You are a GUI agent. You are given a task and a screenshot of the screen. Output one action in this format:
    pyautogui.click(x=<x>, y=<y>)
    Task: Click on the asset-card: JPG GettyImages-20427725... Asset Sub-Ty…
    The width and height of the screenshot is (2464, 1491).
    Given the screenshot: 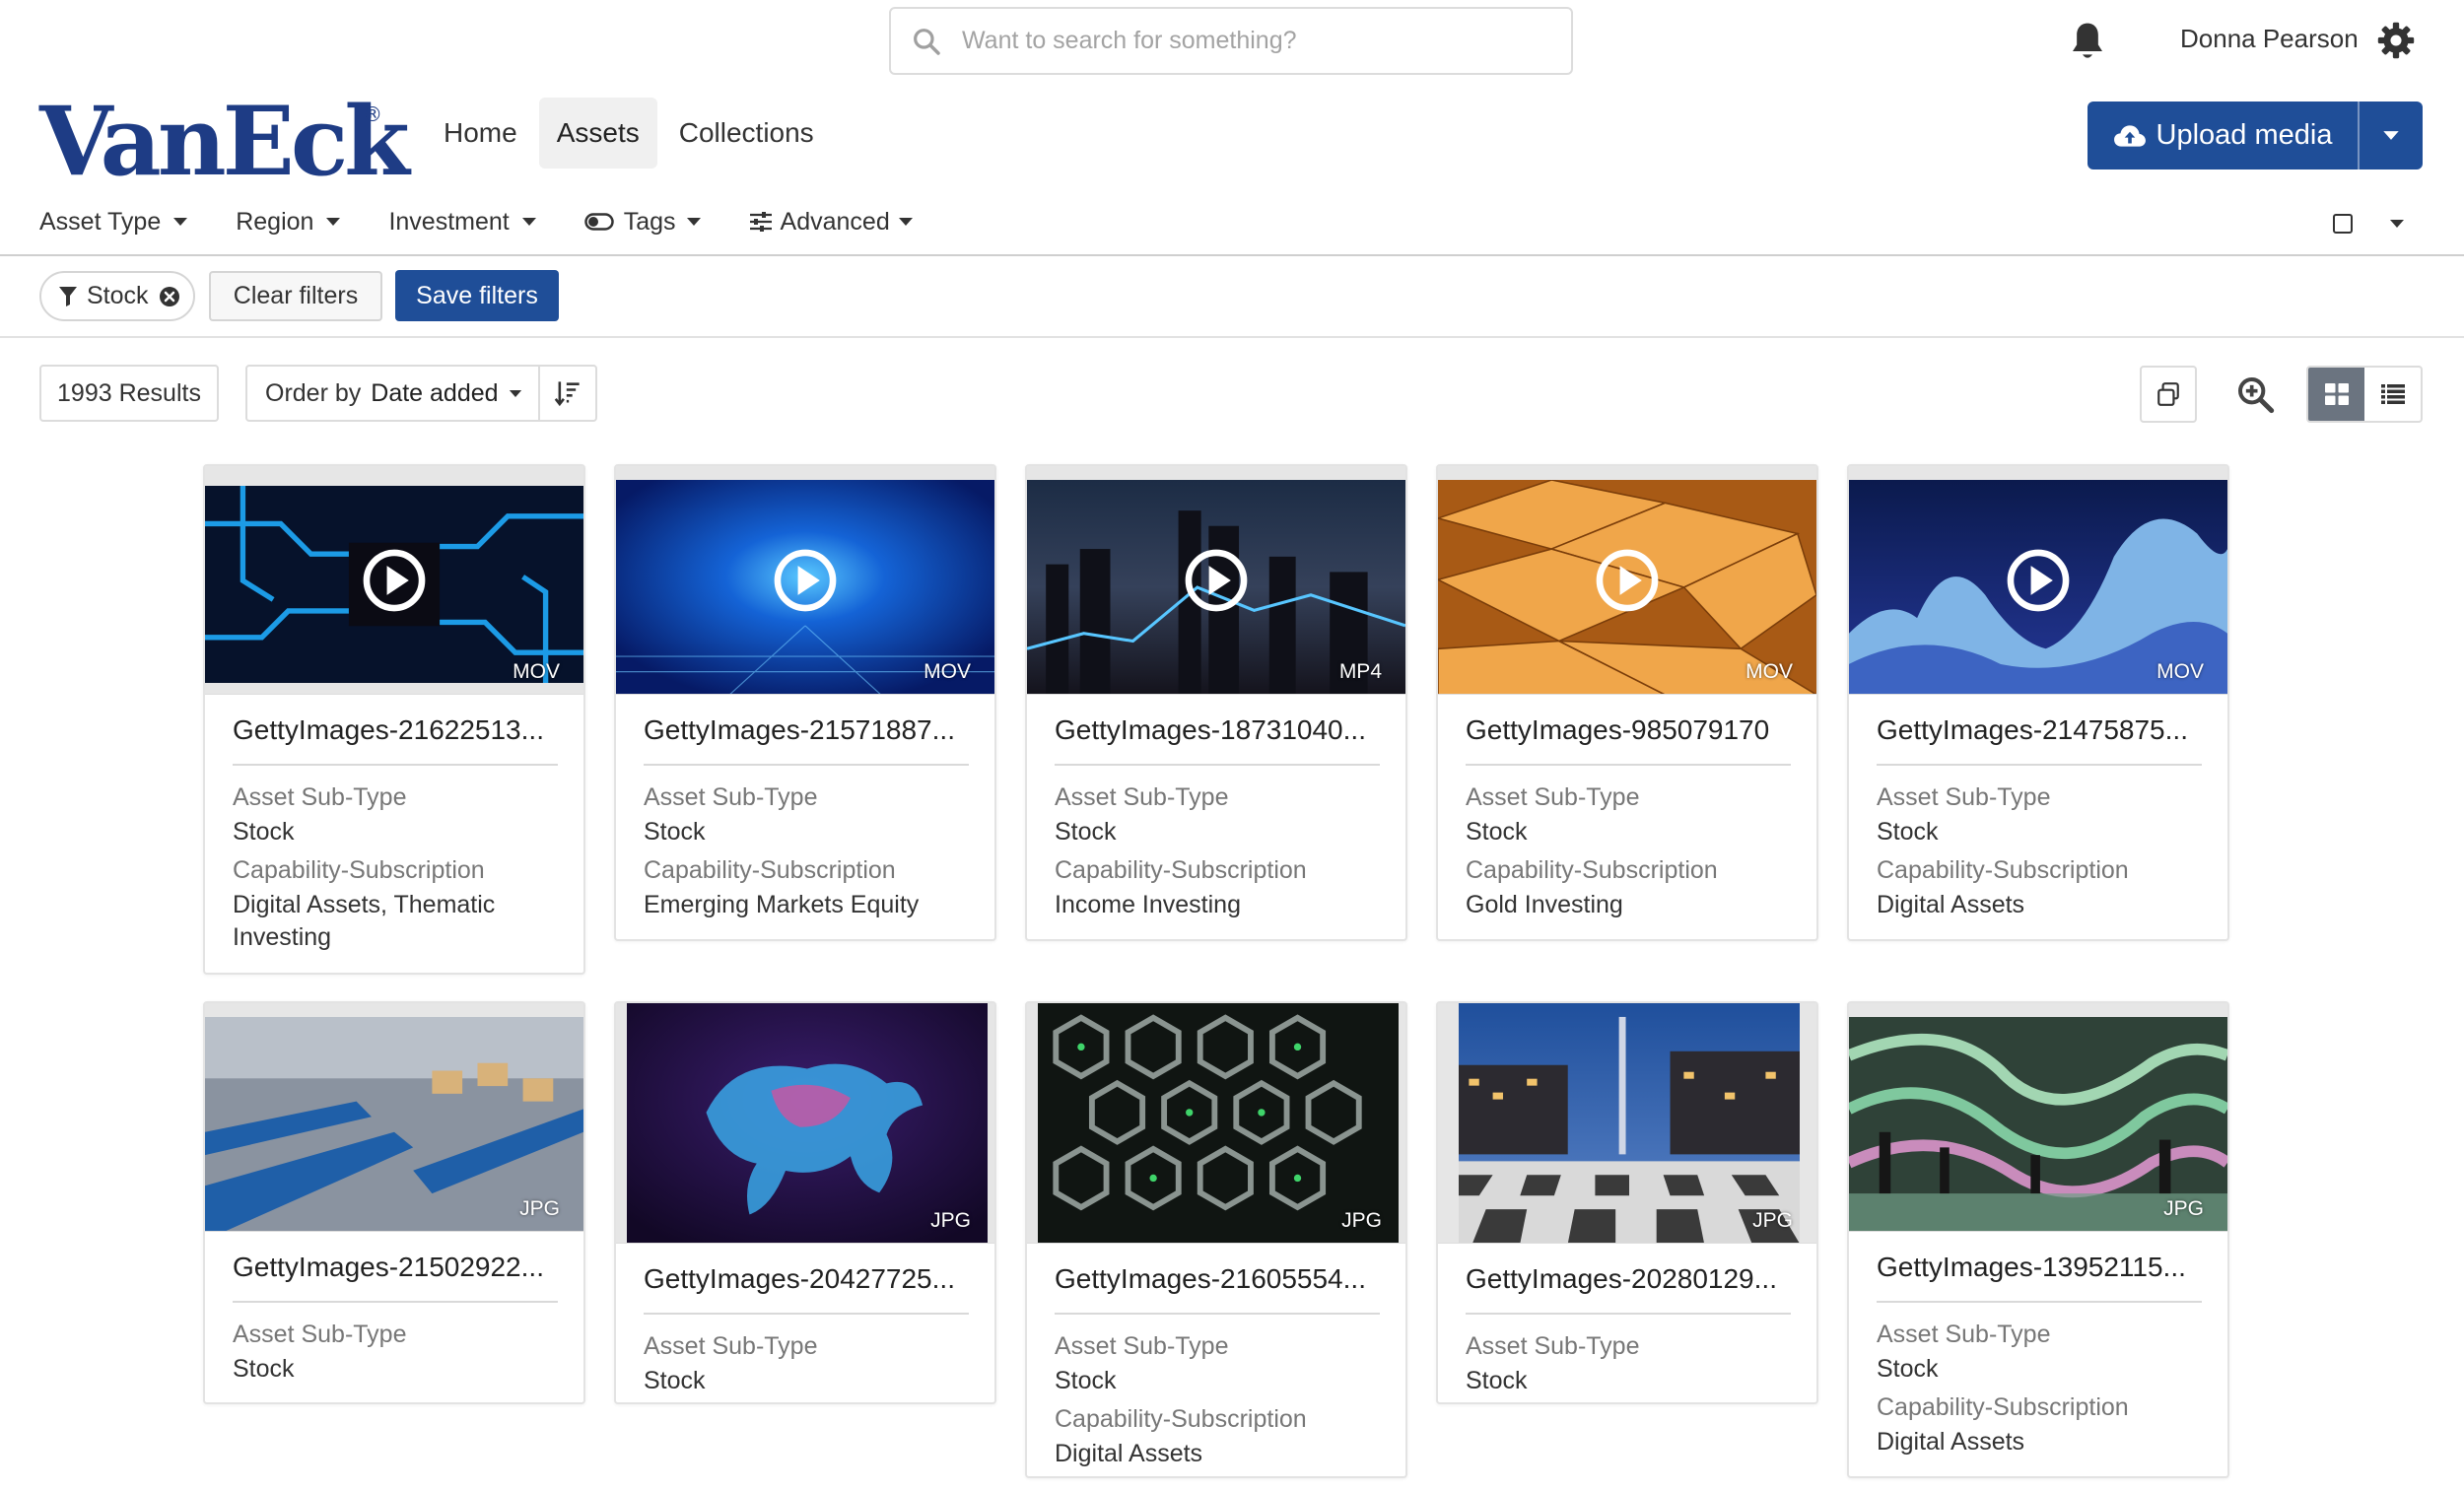 What is the action you would take?
    pyautogui.click(x=805, y=1202)
    